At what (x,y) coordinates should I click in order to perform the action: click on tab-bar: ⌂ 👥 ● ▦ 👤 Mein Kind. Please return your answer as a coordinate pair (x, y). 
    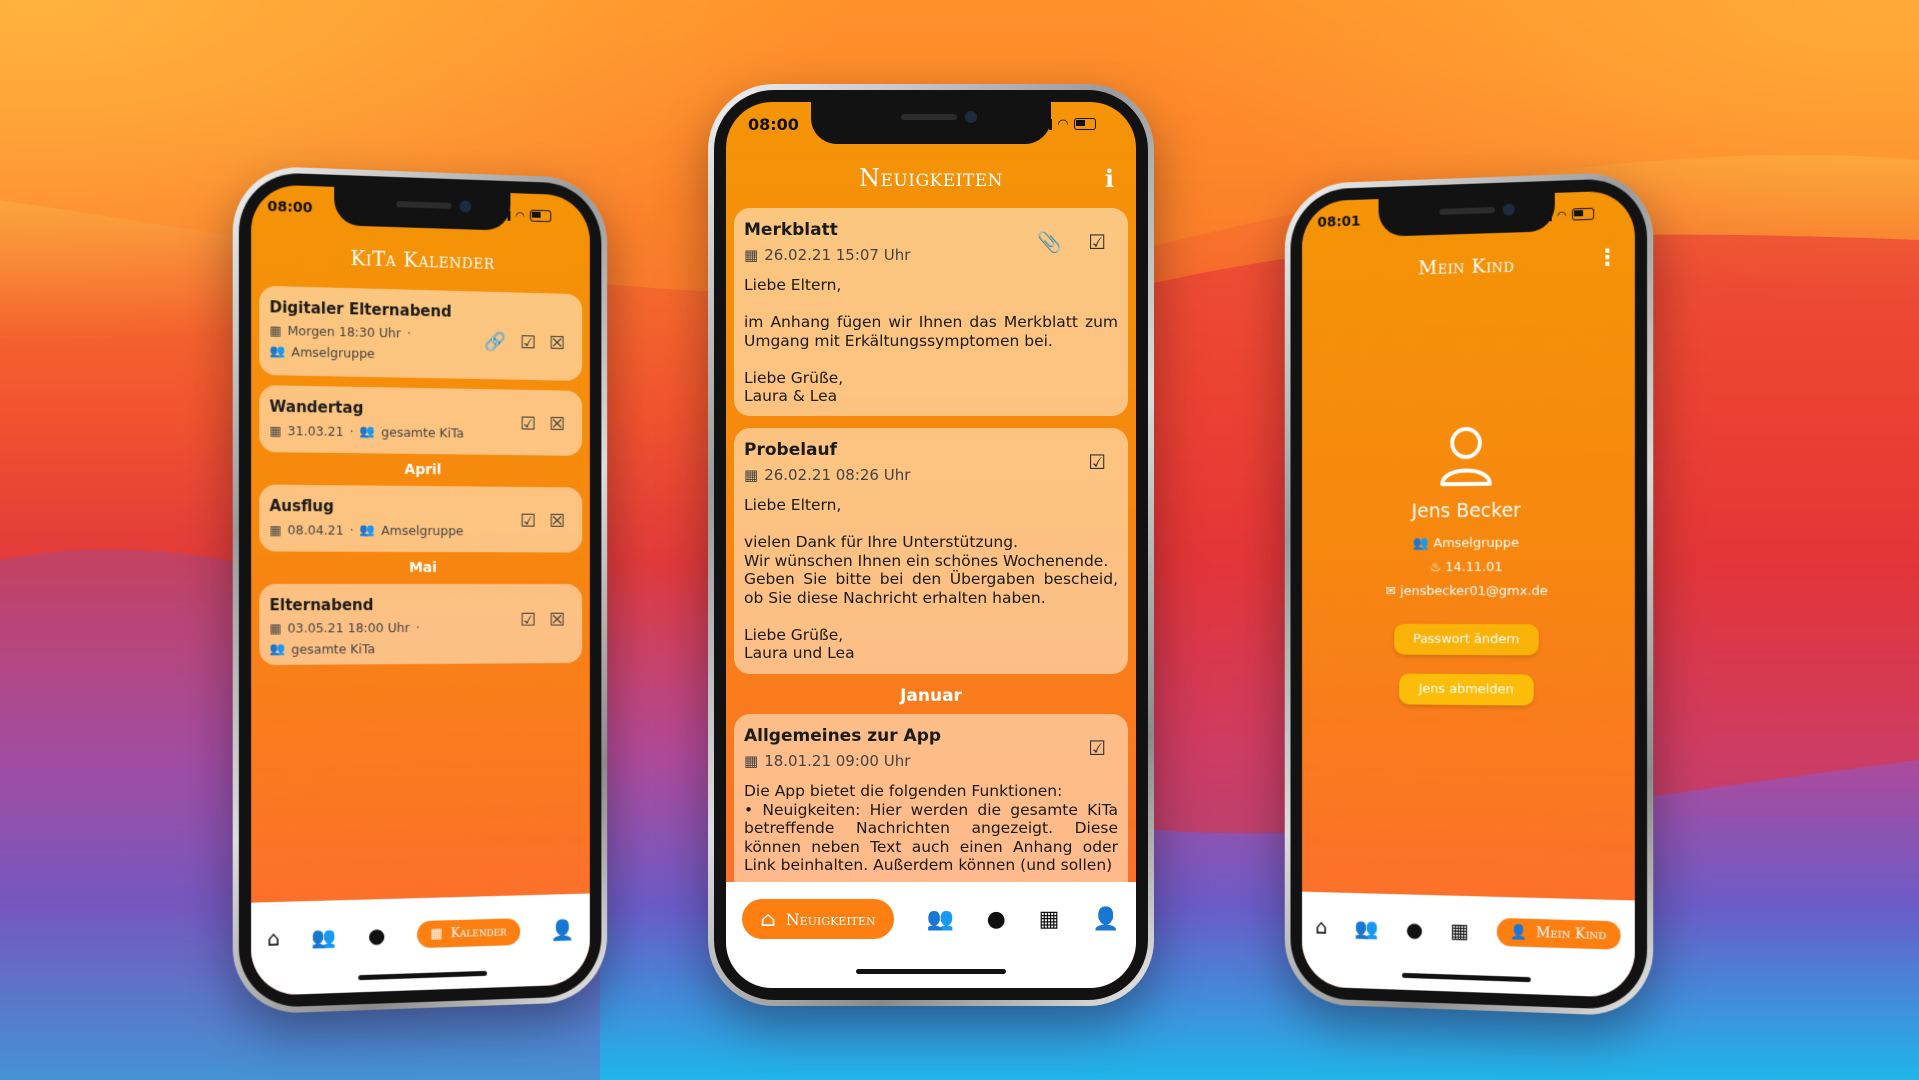
    Looking at the image, I should click on (1468, 944).